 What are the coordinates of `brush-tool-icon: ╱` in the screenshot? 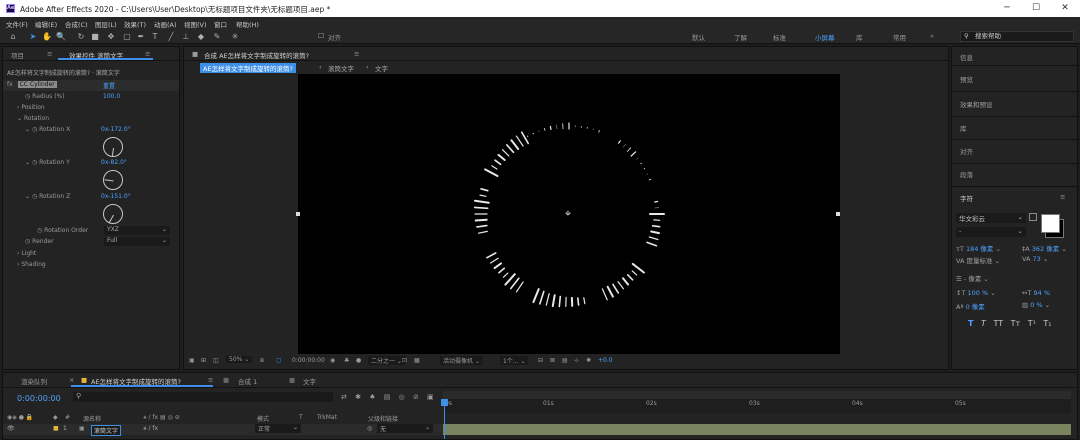 It's located at (171, 36).